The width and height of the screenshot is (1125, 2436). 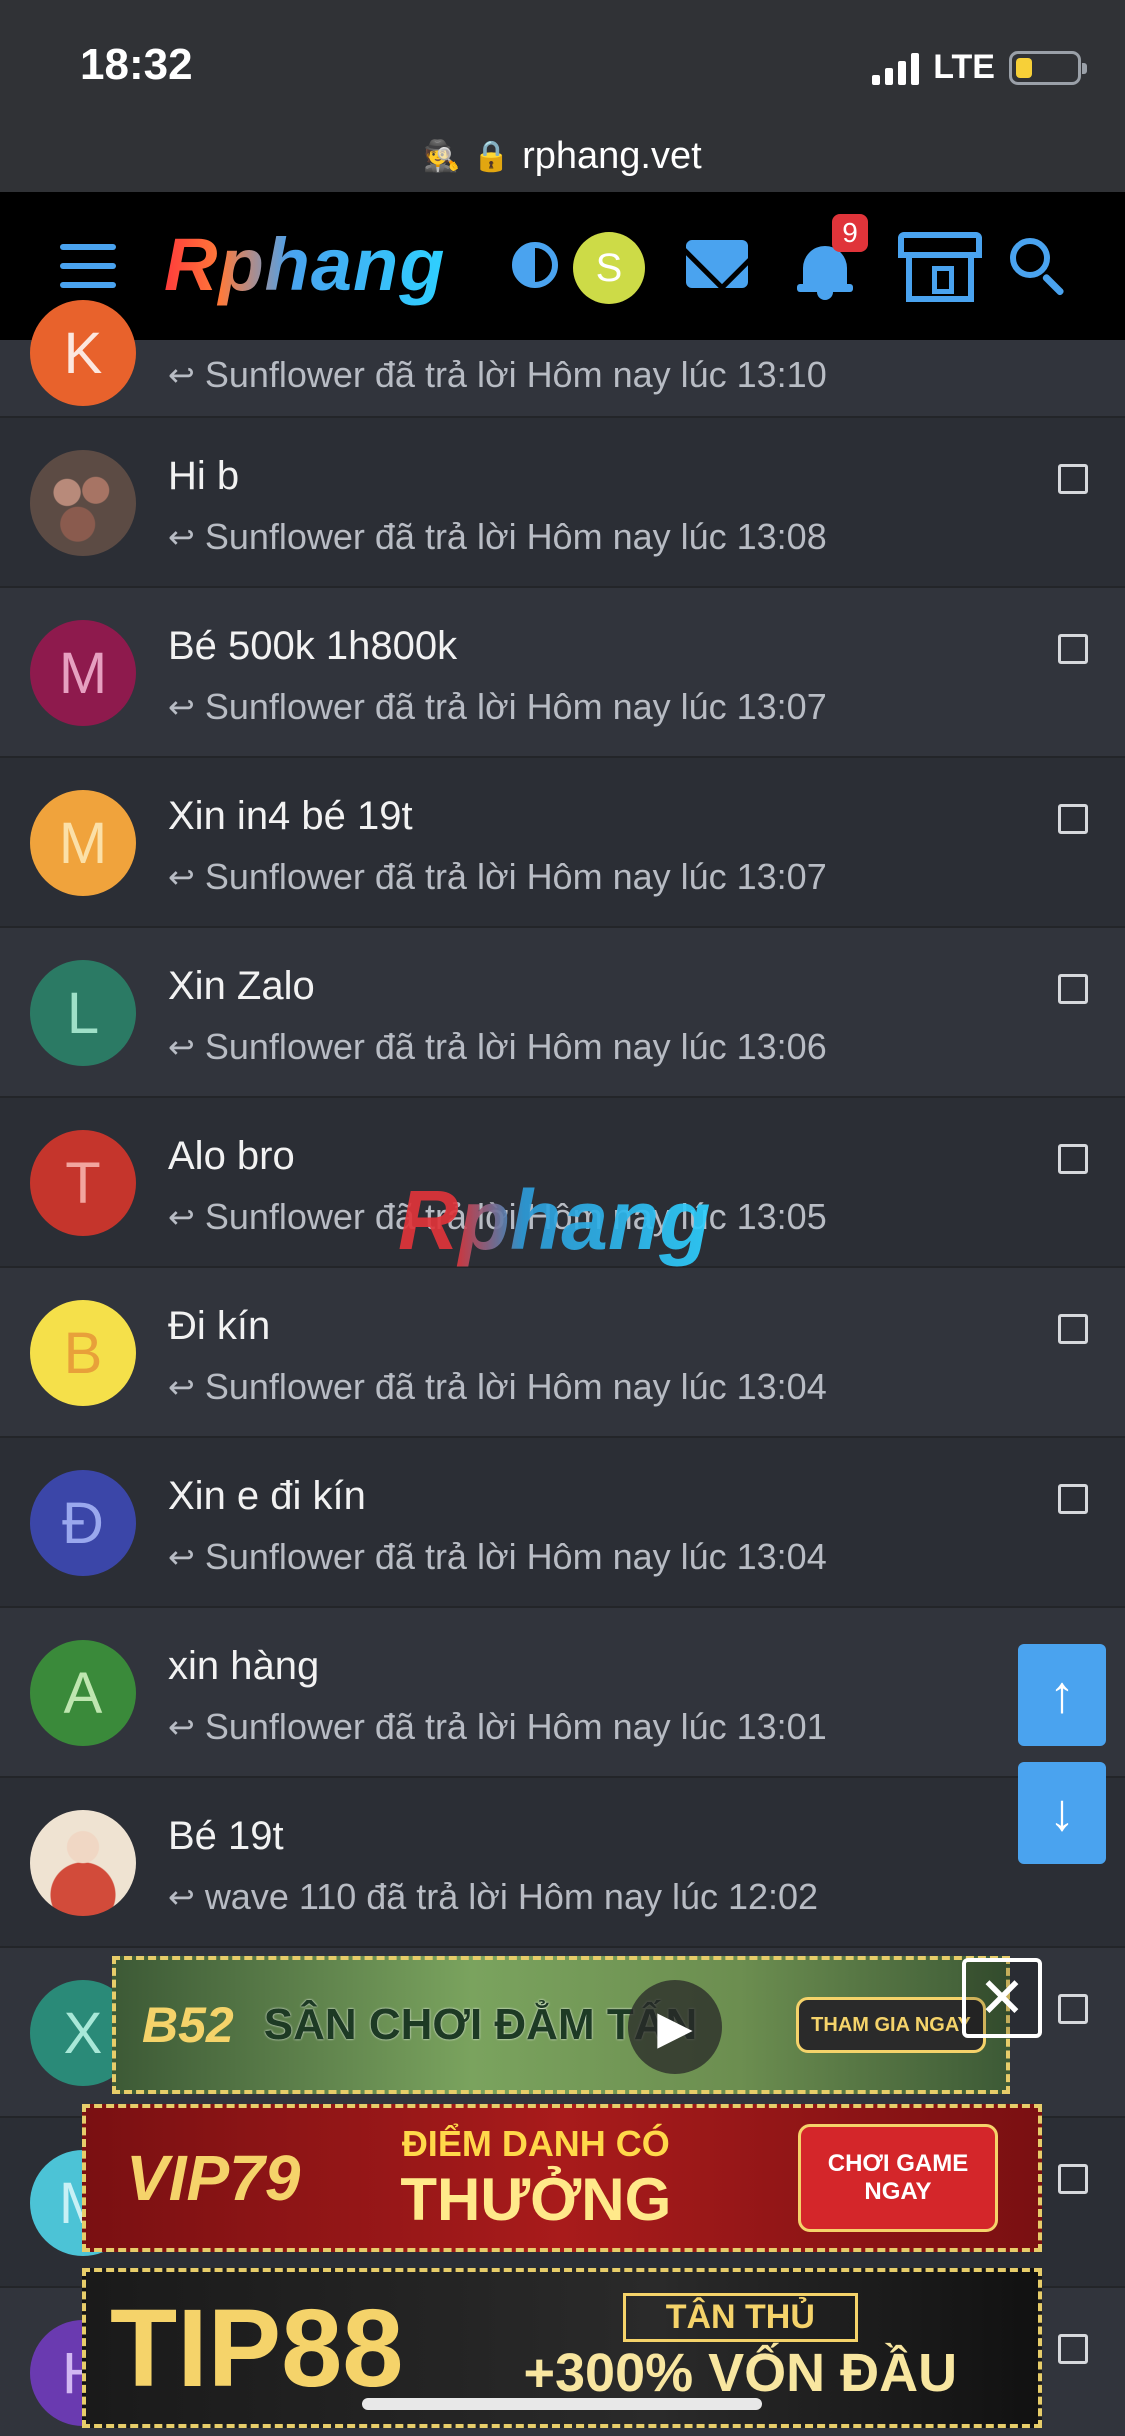 I want to click on conversation-meta: ↩ Sunflower đã trả lời Hôm nay lúc 13:10, so click(x=497, y=374).